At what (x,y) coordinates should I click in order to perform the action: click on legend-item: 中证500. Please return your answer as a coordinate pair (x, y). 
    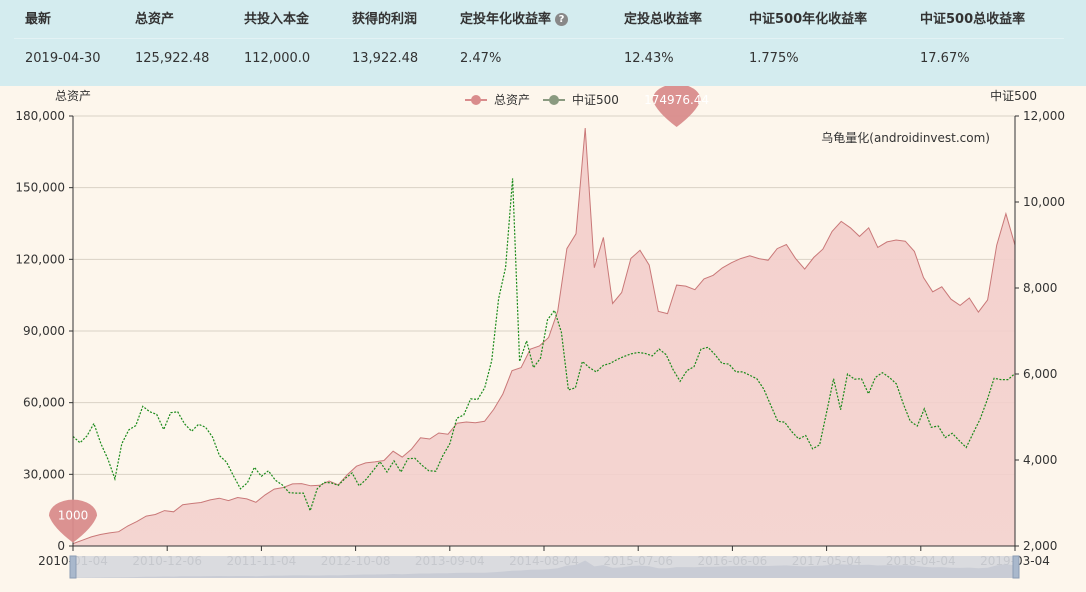
    Looking at the image, I should click on (581, 99).